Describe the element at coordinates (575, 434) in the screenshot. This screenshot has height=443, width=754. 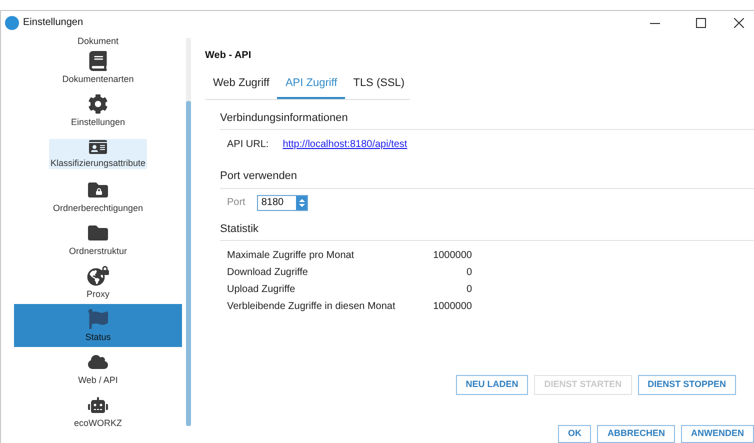
I see `dialog-button: OK` at that location.